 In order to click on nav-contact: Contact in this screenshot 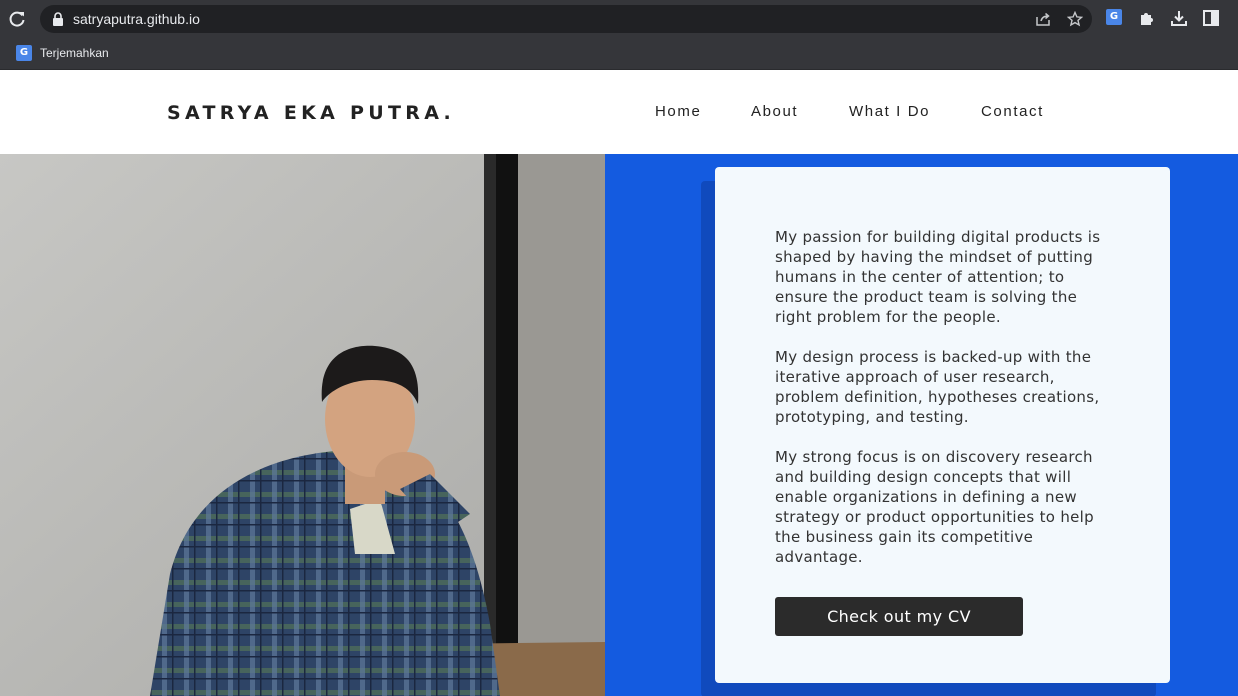, I will do `click(1012, 111)`.